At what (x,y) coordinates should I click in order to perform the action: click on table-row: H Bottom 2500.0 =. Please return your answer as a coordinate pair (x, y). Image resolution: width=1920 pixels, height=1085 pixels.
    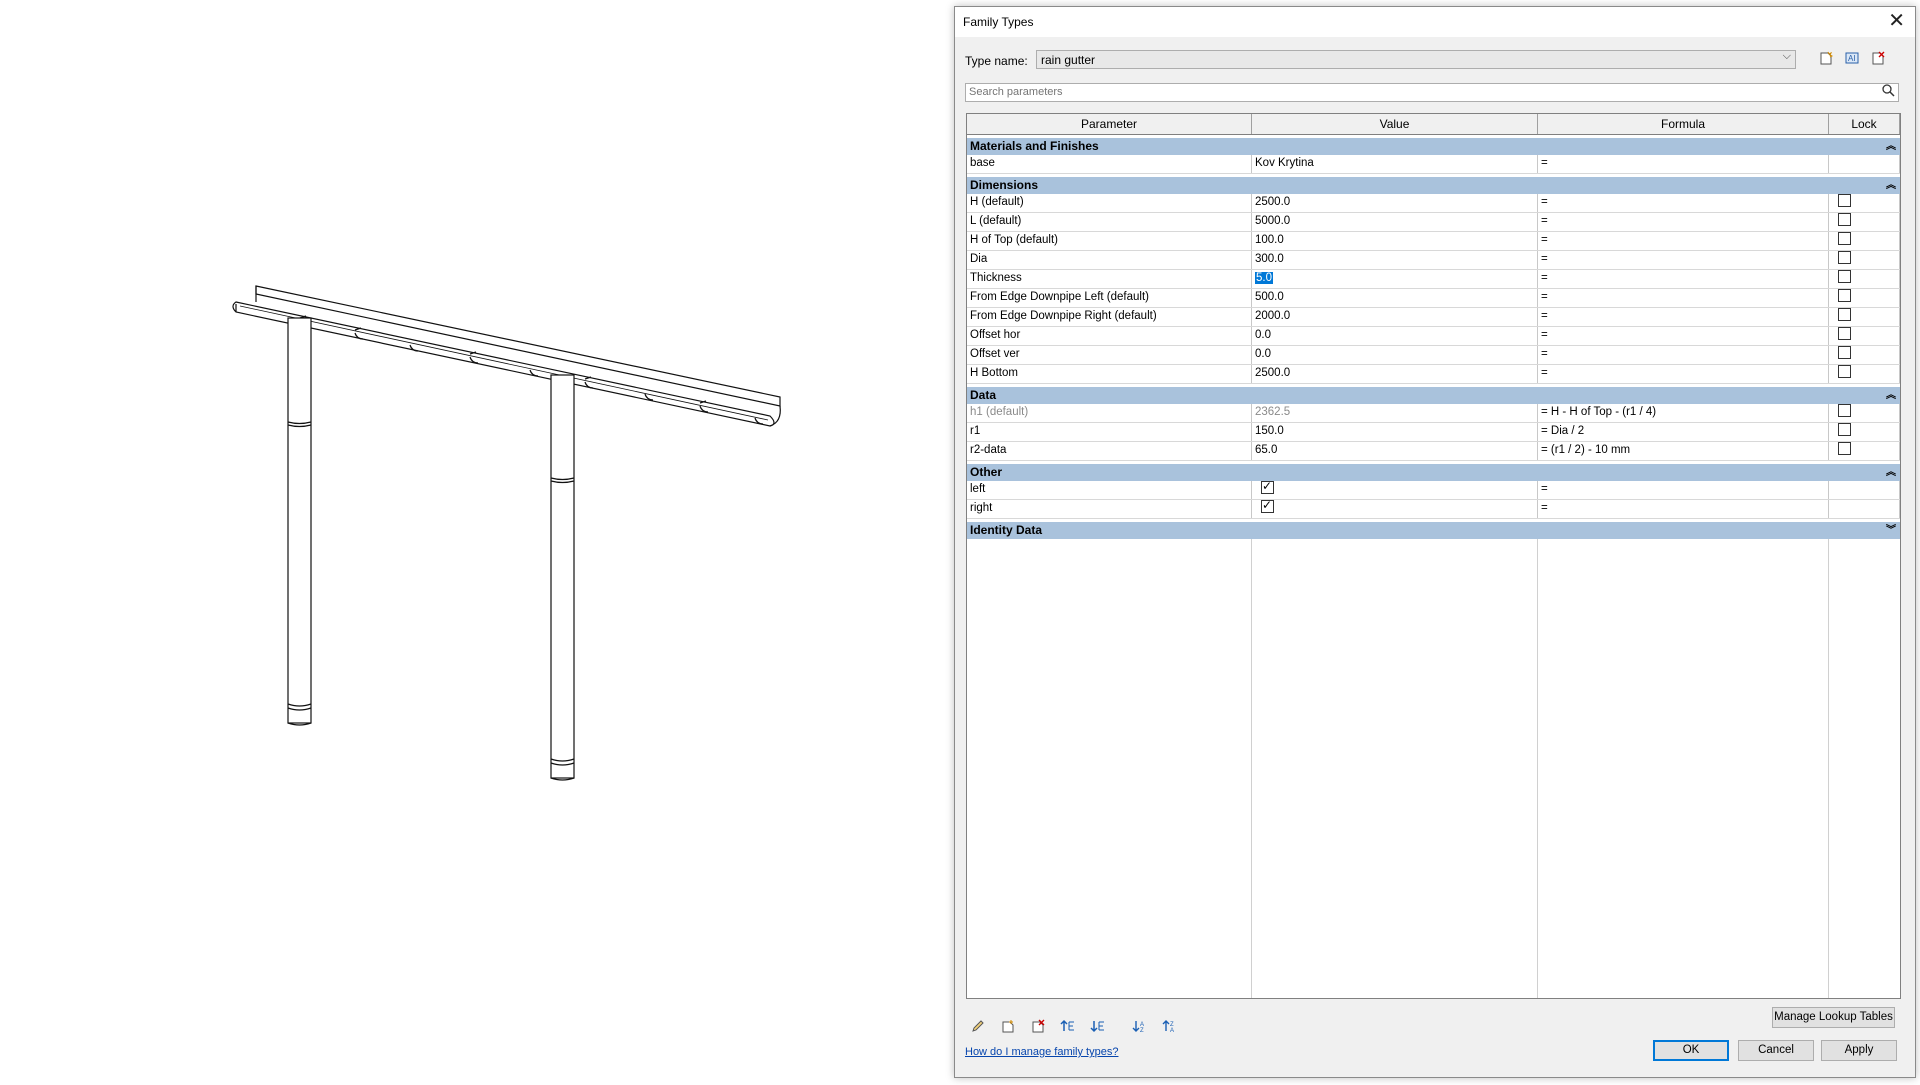
    Looking at the image, I should click on (1433, 374).